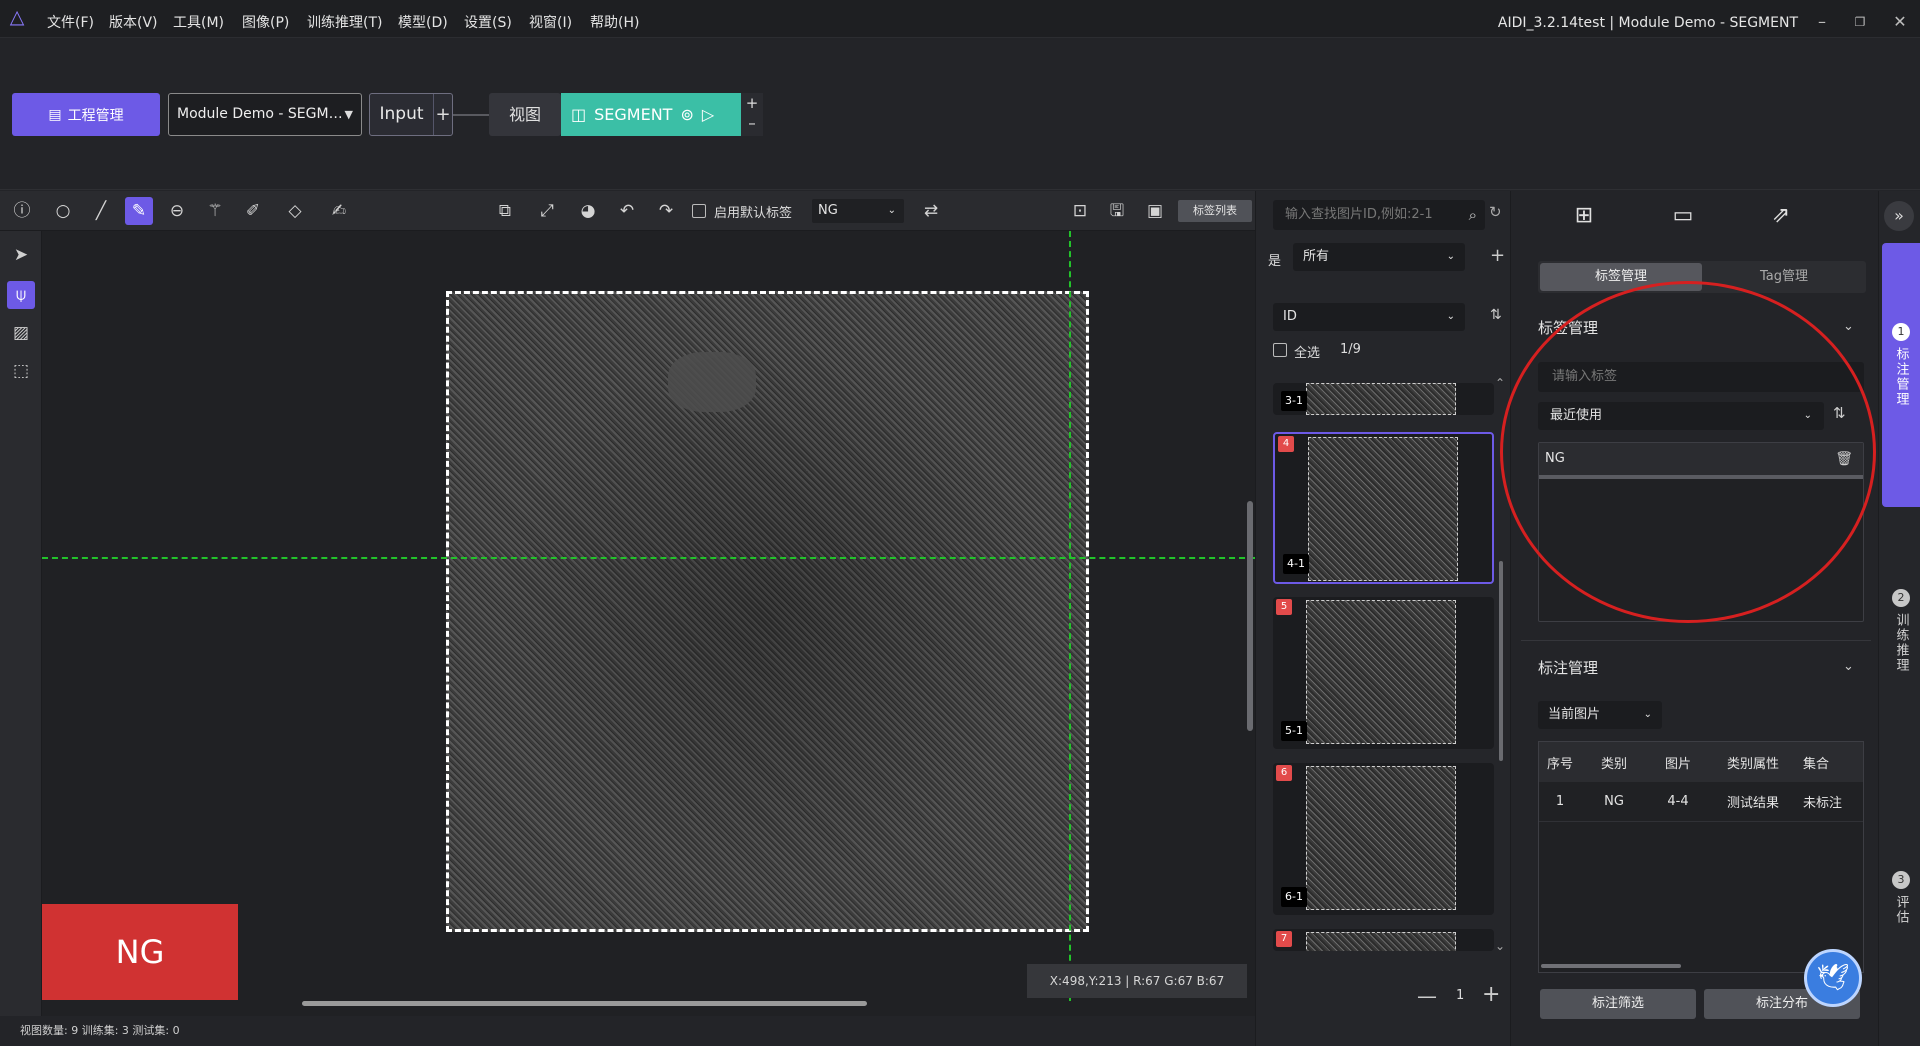 The width and height of the screenshot is (1920, 1046). I want to click on save-as-icon: ▣, so click(1155, 211).